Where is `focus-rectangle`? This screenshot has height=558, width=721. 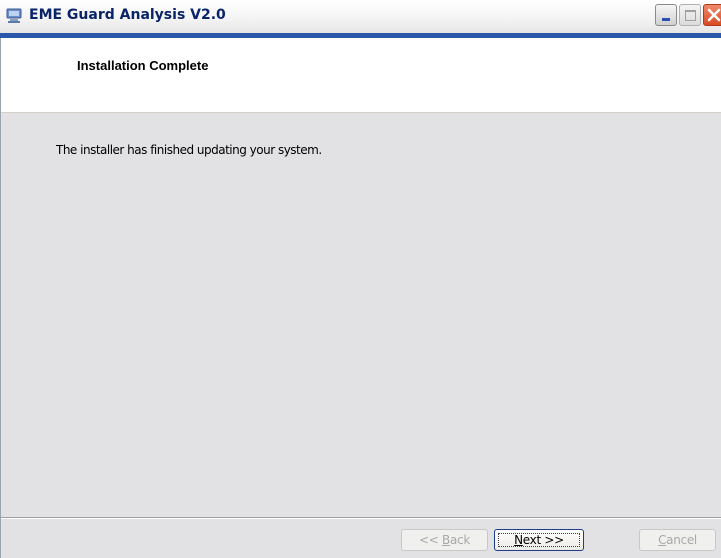 focus-rectangle is located at coordinates (539, 540).